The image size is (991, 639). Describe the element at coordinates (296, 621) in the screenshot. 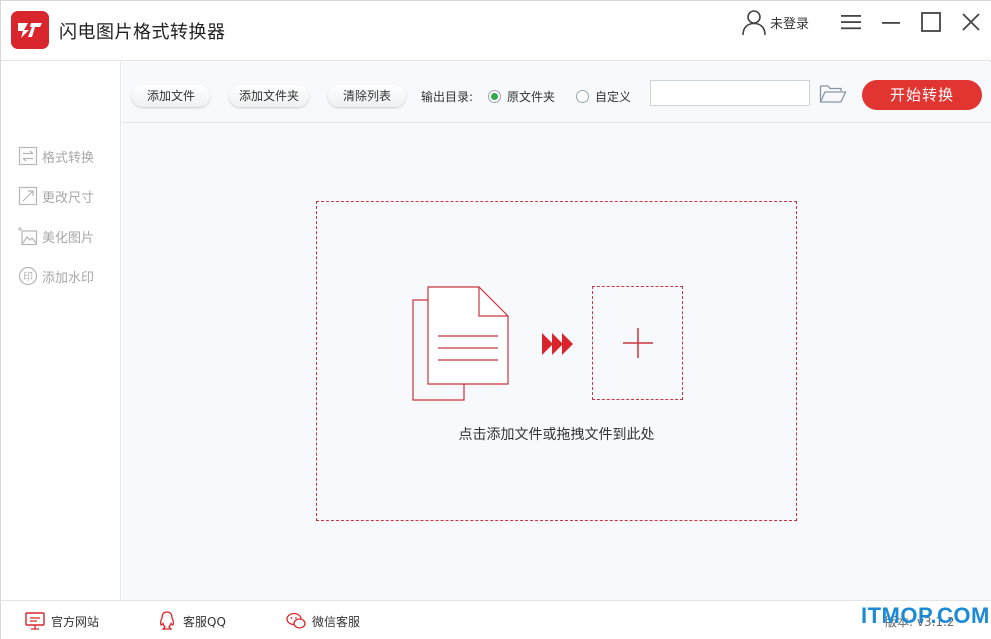

I see `wechat-icon` at that location.